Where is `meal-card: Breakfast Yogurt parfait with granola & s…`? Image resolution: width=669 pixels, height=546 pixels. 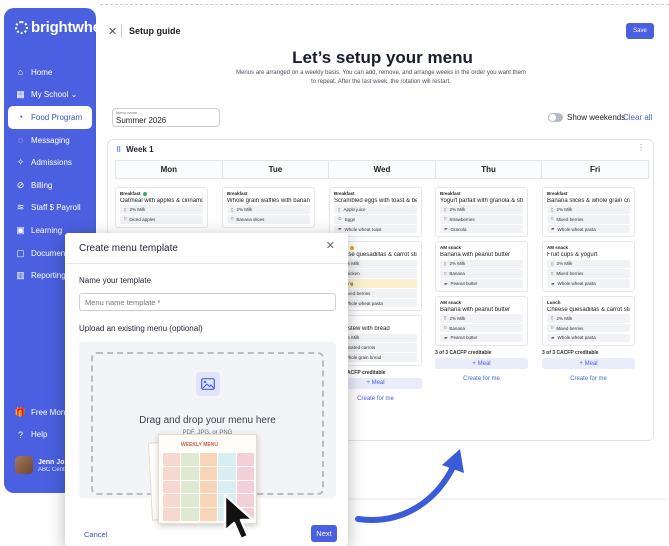 meal-card: Breakfast Yogurt parfait with granola & s… is located at coordinates (481, 212).